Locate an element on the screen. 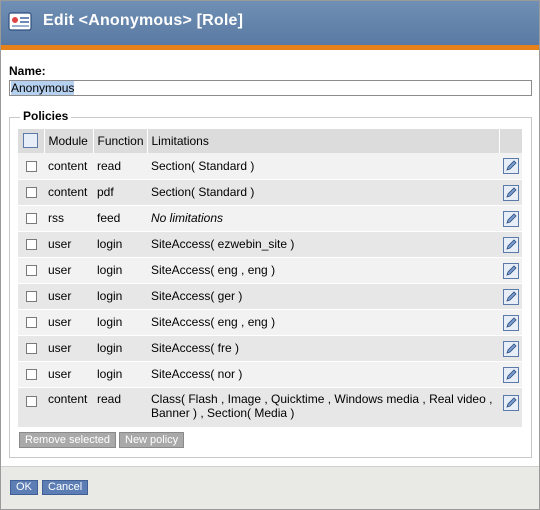 This screenshot has width=540, height=510. policies-legend: Policies is located at coordinates (46, 116).